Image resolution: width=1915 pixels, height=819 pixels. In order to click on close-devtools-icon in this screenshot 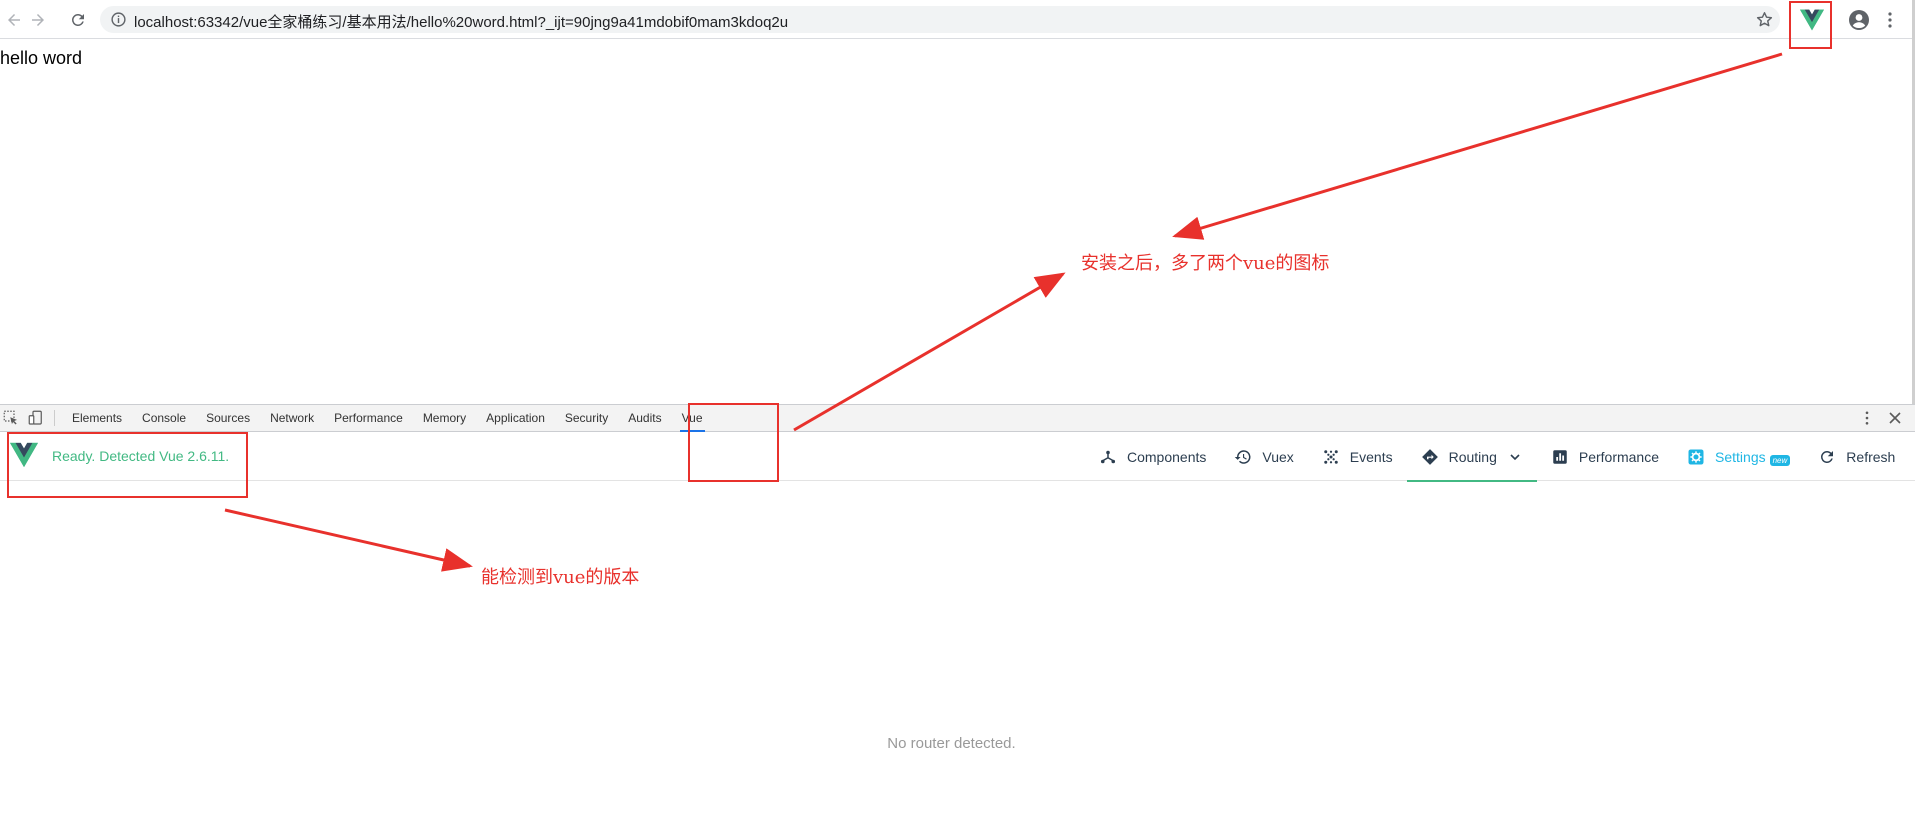, I will do `click(1895, 418)`.